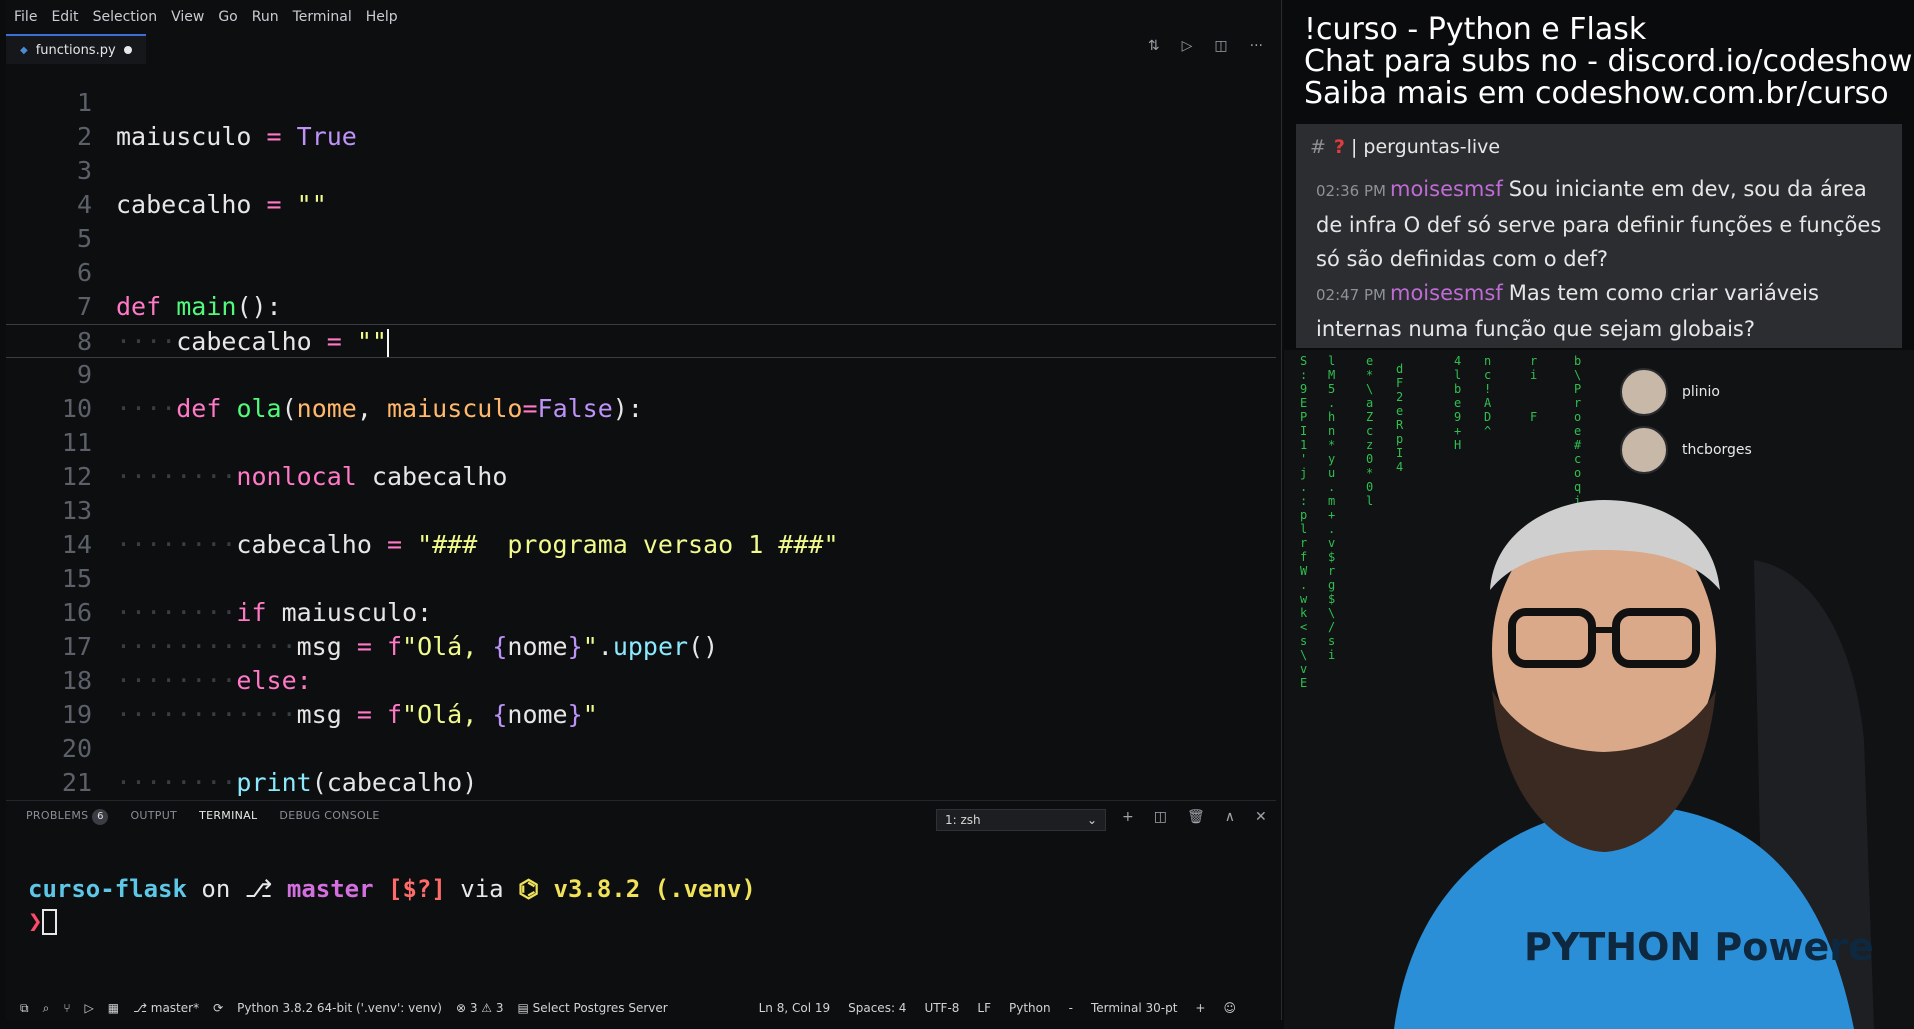  Describe the element at coordinates (84, 374) in the screenshot. I see `line-number: 9` at that location.